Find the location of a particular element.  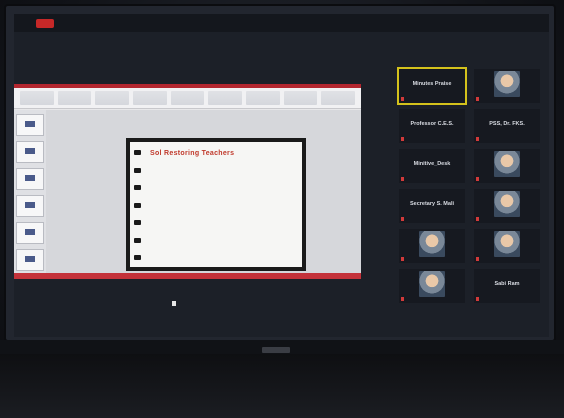

binder-rings is located at coordinates (138, 205).